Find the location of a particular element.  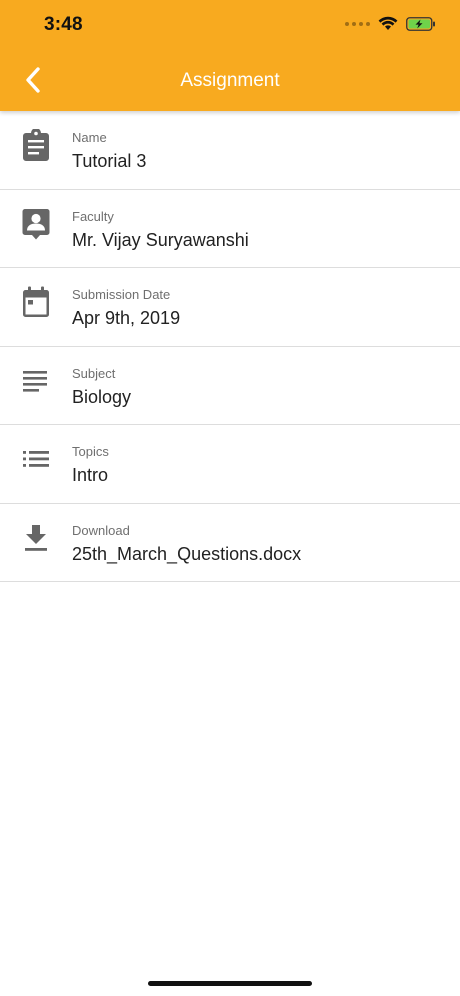

battery-charging-icon is located at coordinates (420, 23).